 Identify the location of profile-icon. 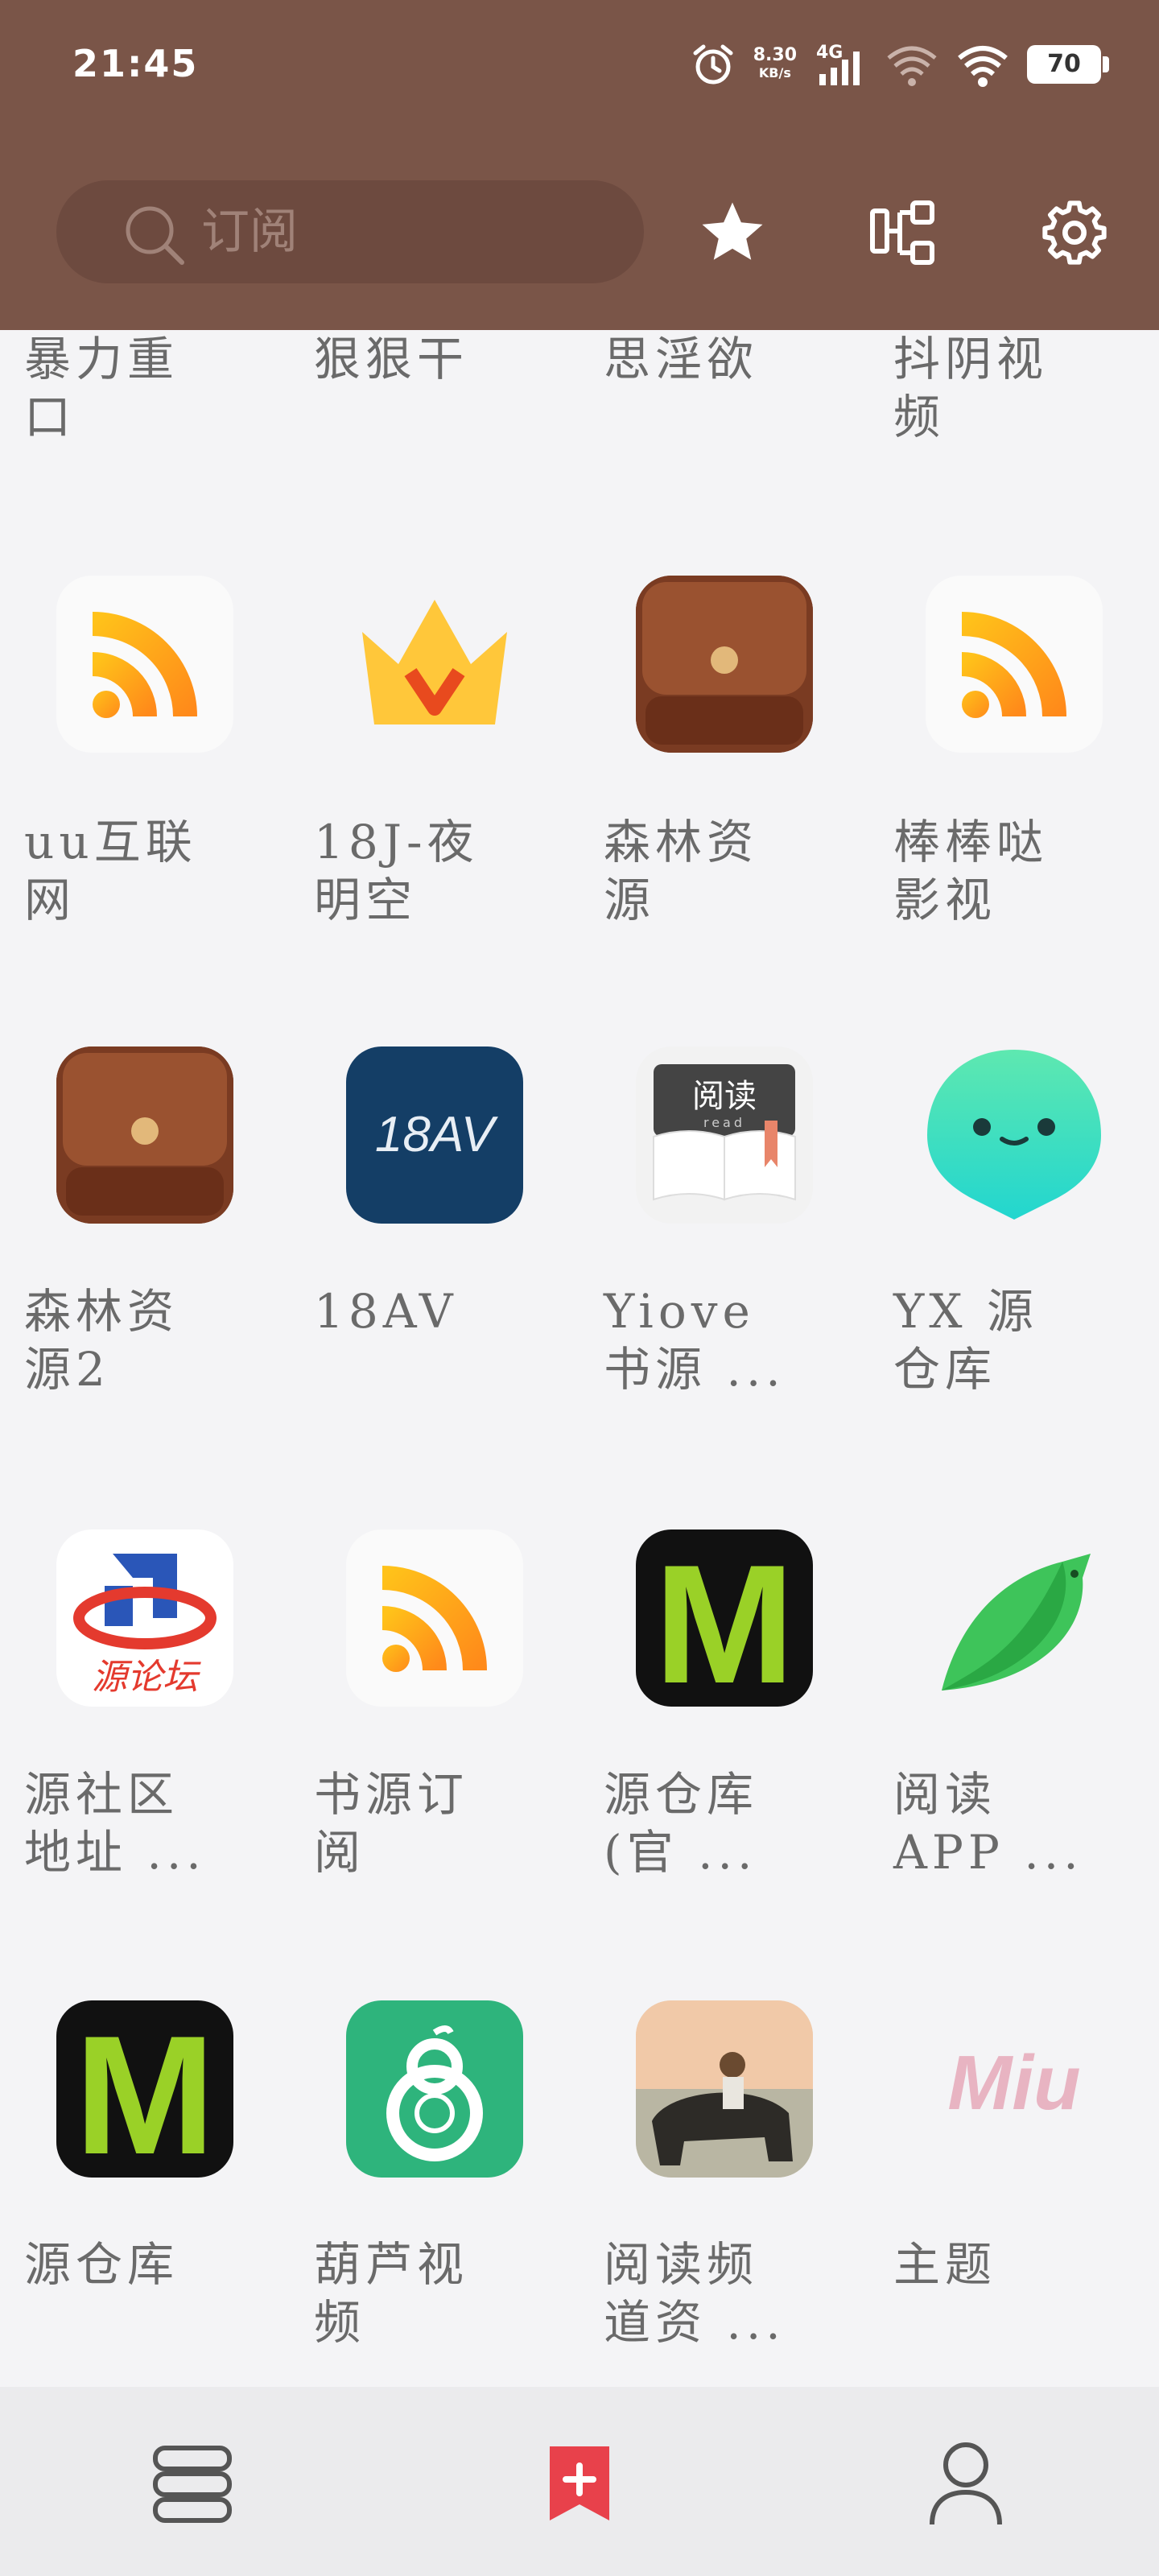
(966, 2483).